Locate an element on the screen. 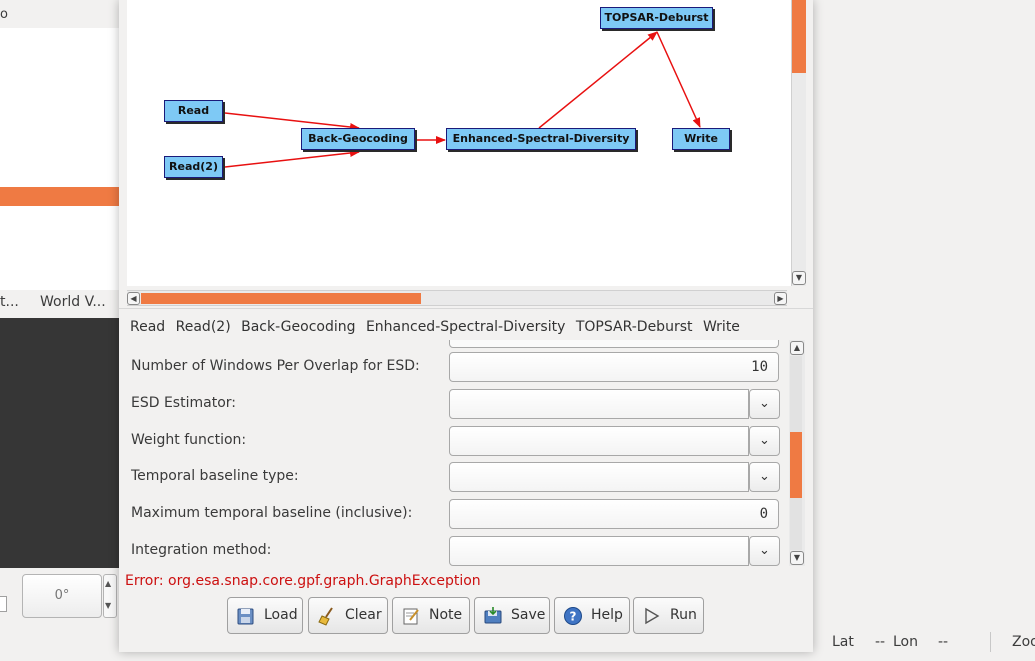 Image resolution: width=1035 pixels, height=661 pixels. max-temporal-baseline-input: 0 is located at coordinates (614, 514).